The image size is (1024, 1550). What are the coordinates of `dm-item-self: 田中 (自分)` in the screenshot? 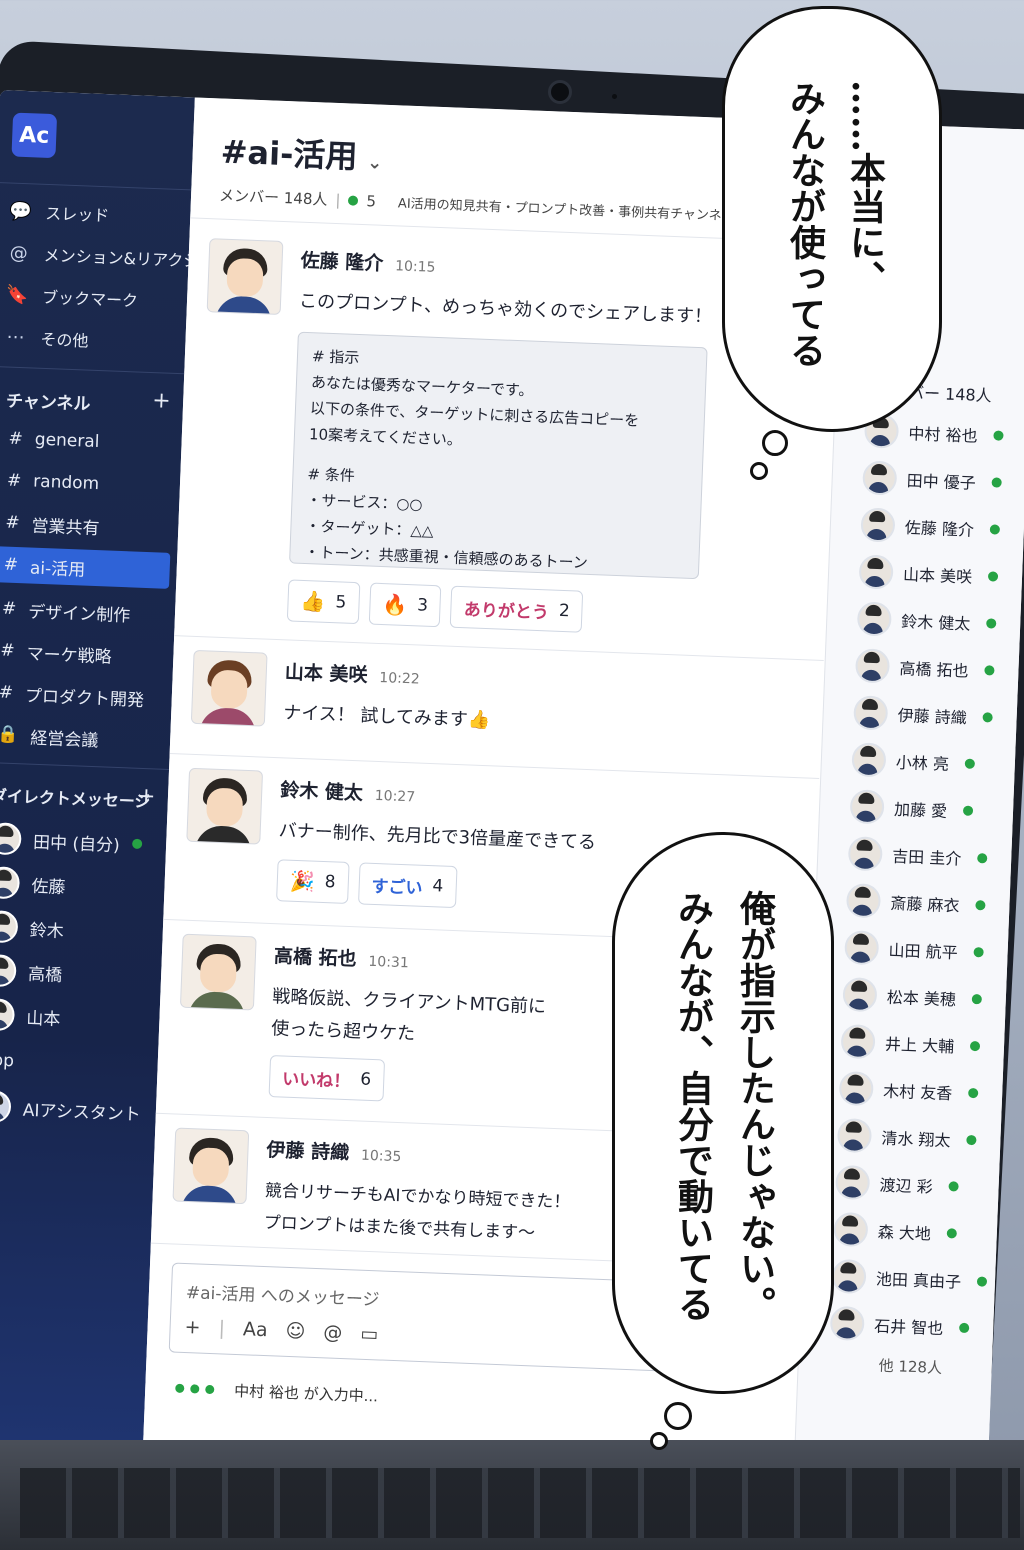 It's located at (71, 841).